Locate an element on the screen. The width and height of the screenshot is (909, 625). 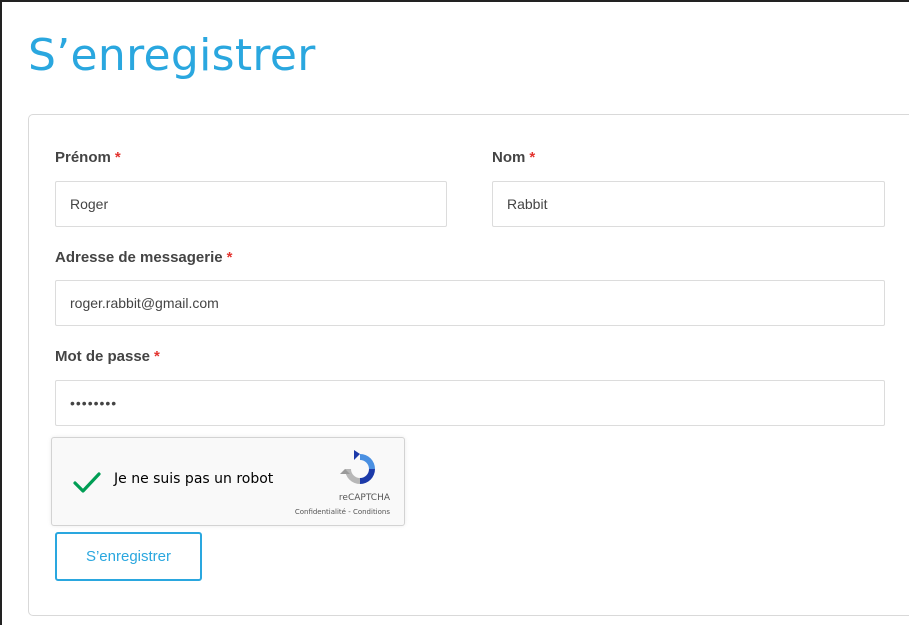
email-input is located at coordinates (470, 303).